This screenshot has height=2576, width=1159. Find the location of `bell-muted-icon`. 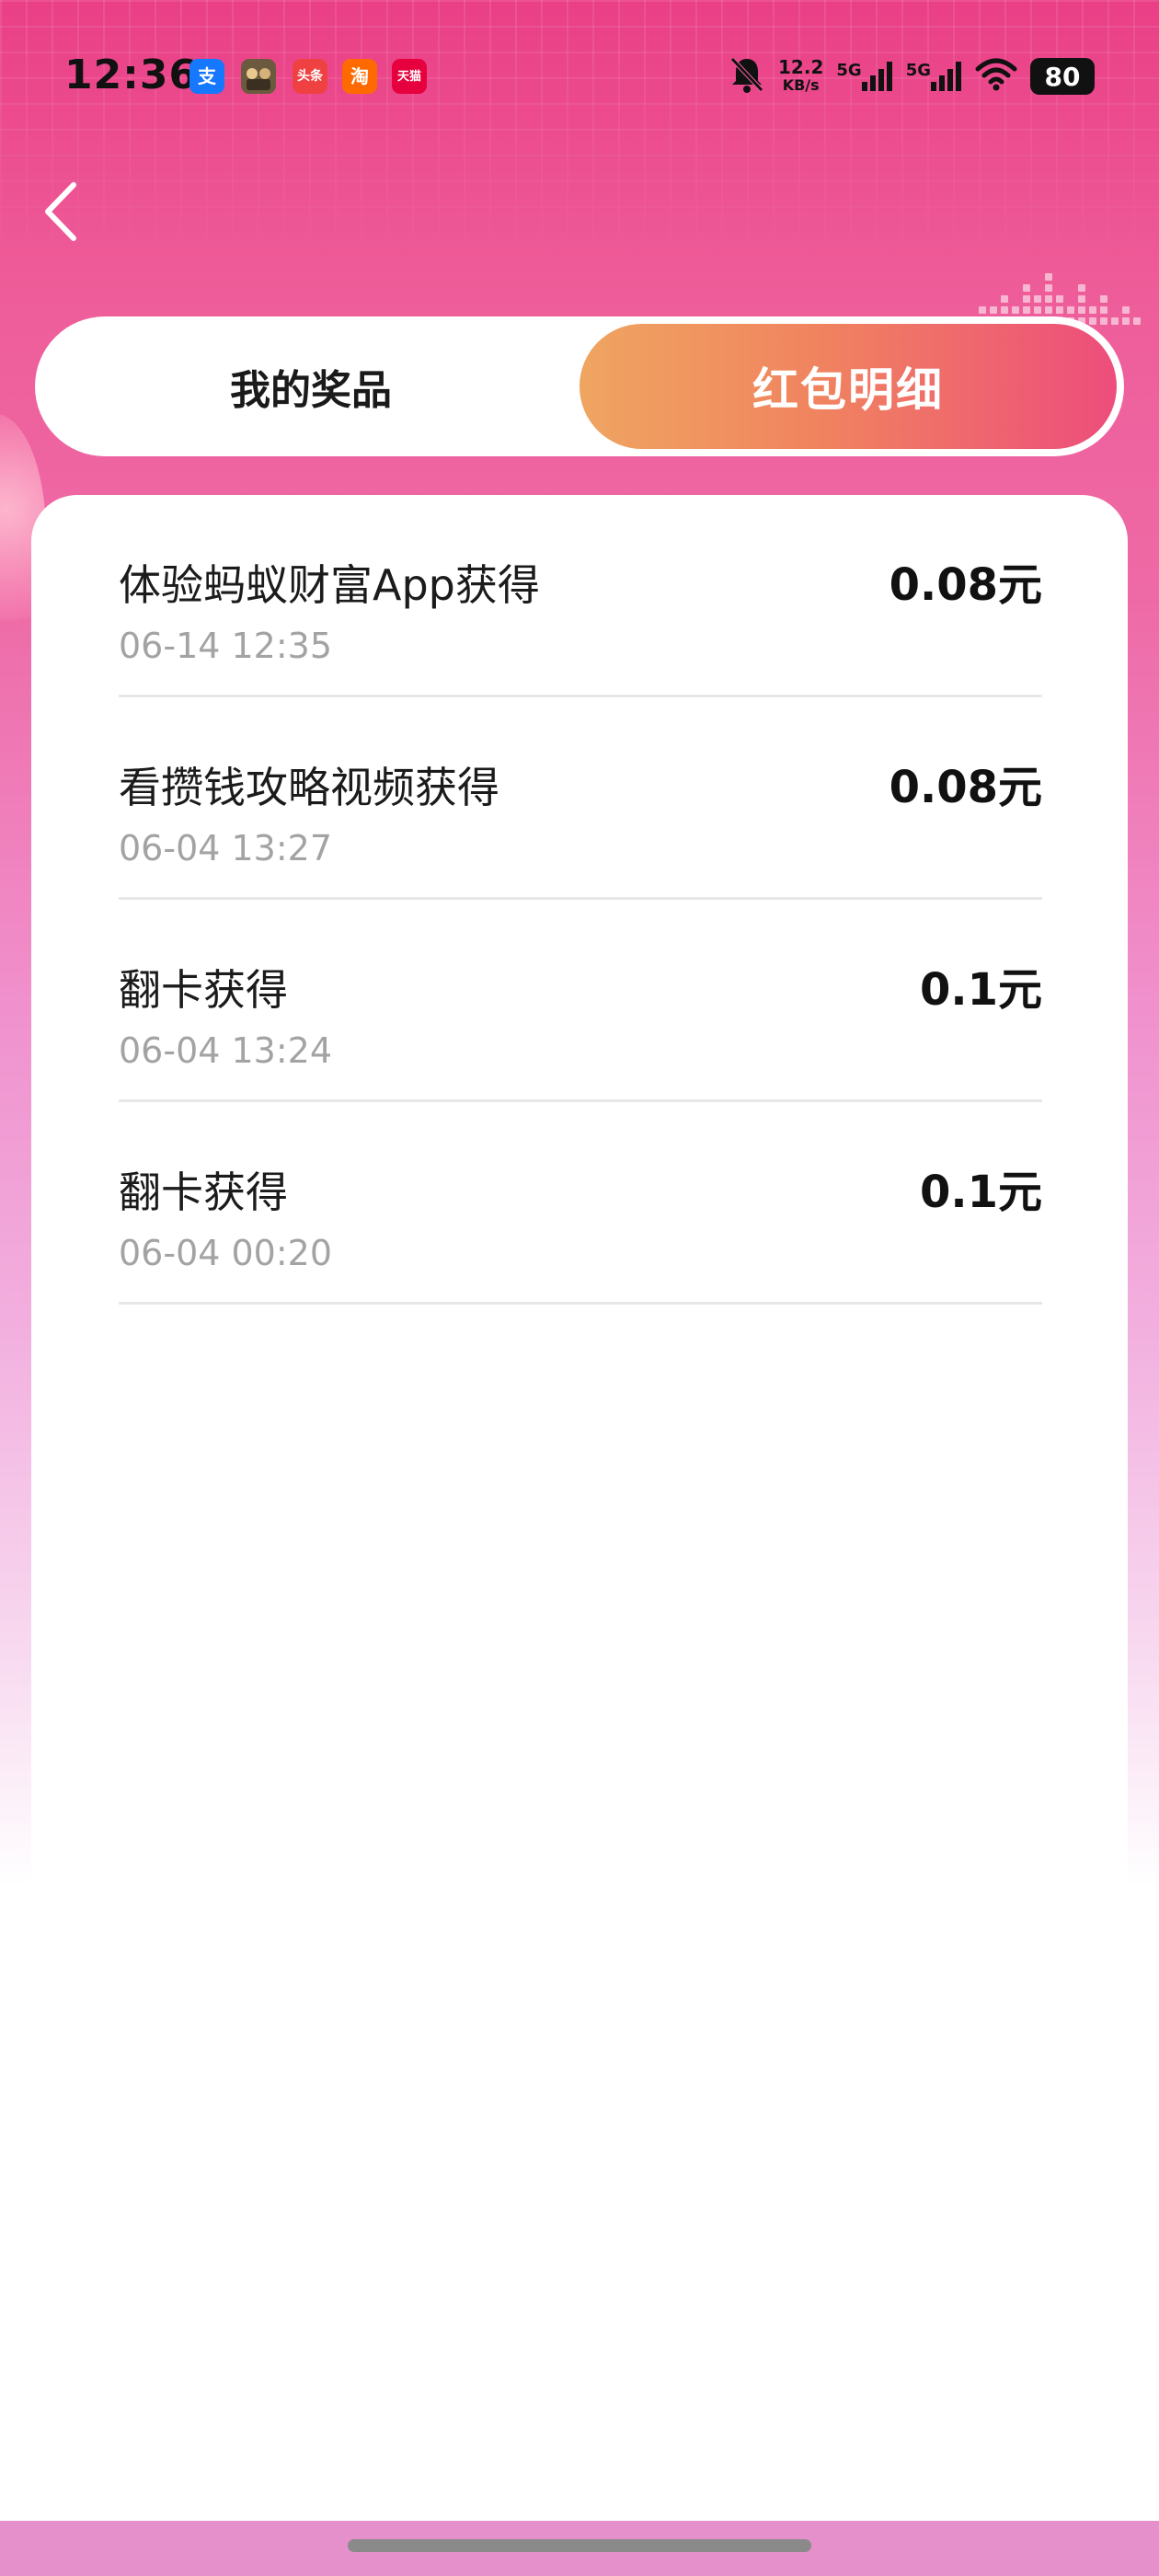

bell-muted-icon is located at coordinates (747, 76).